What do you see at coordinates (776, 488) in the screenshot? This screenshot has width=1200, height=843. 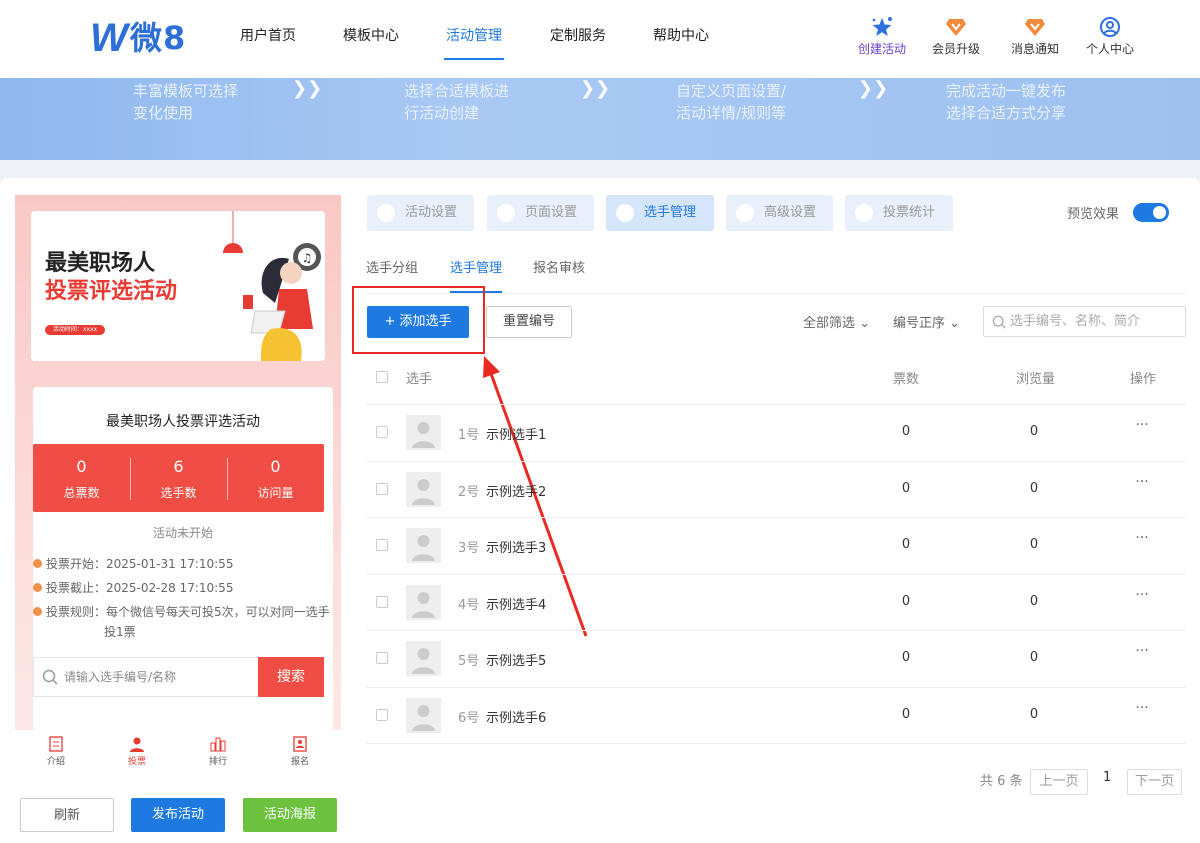 I see `table-row: 2号 示例选手2 0 0 ···` at bounding box center [776, 488].